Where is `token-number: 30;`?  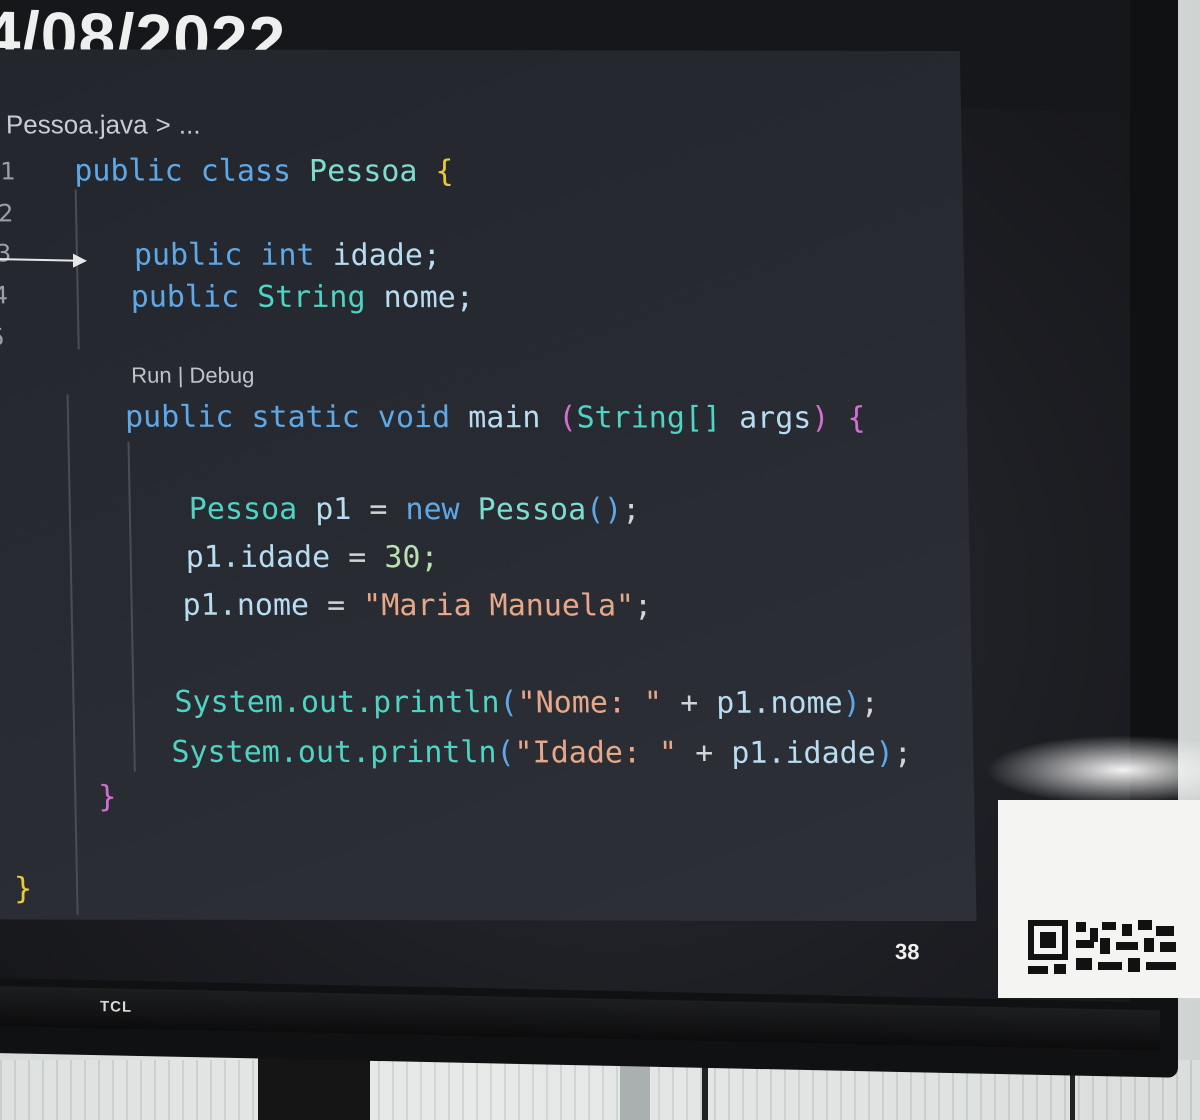
token-number: 30; is located at coordinates (411, 558).